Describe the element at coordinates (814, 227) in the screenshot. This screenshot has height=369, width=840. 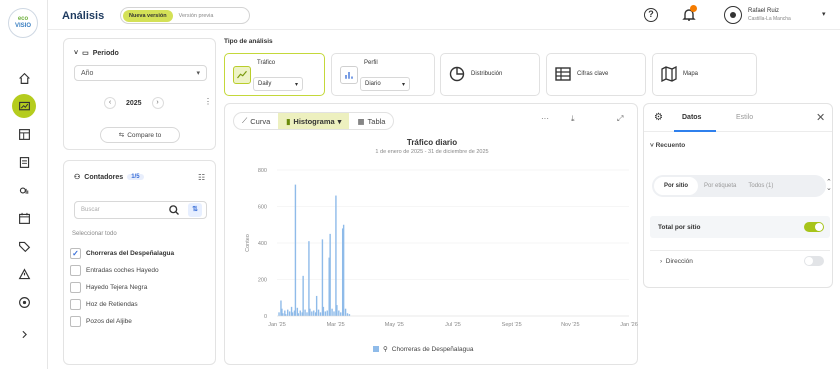
I see `total-por-sitio-toggle` at that location.